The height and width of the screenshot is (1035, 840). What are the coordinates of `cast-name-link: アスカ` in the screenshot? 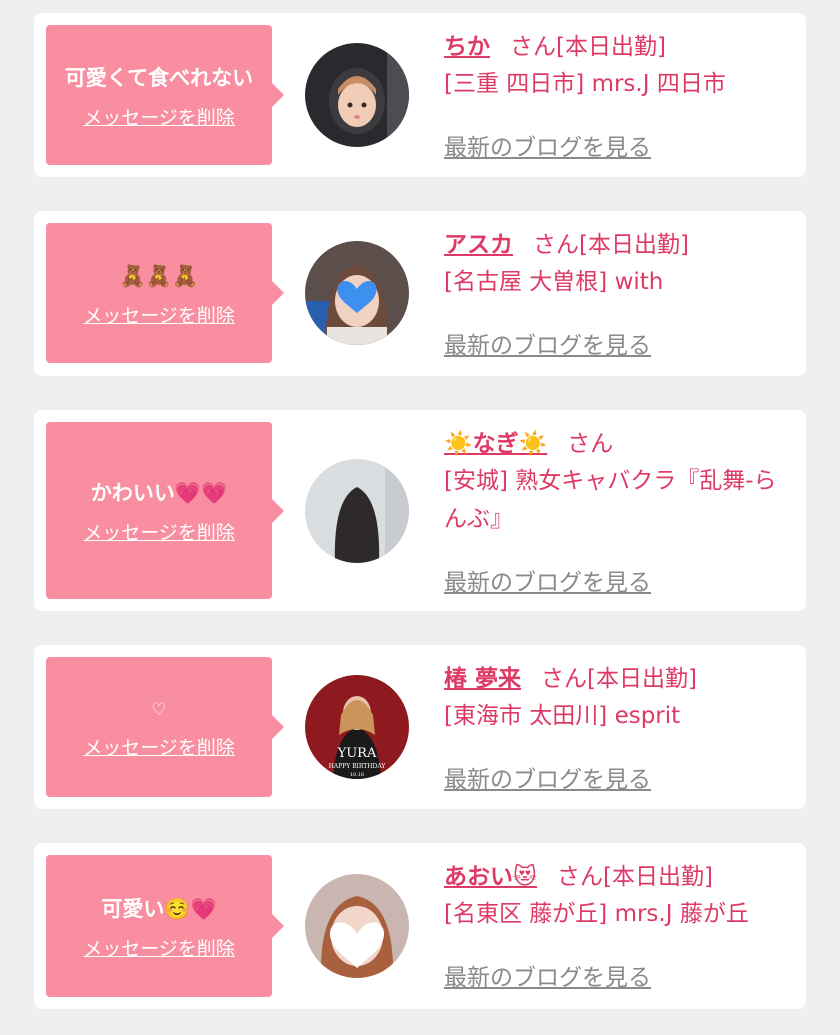 It's located at (478, 245).